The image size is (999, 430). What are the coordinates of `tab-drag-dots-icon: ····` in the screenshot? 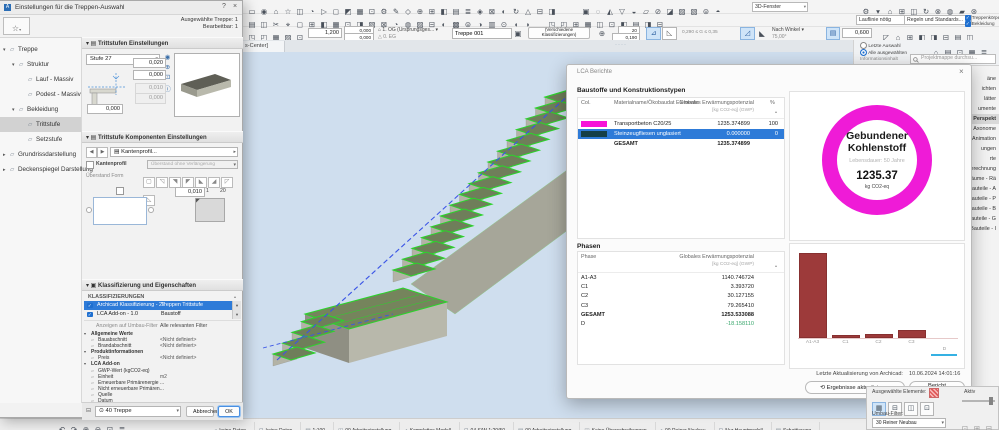 It's located at (621, 45).